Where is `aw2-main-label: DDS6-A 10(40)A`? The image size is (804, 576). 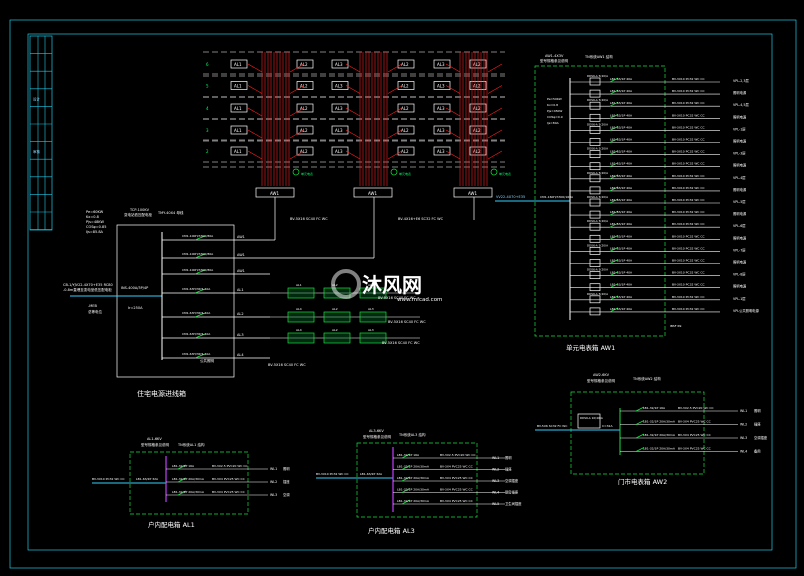 aw2-main-label: DDS6-A 10(40)A is located at coordinates (591, 418).